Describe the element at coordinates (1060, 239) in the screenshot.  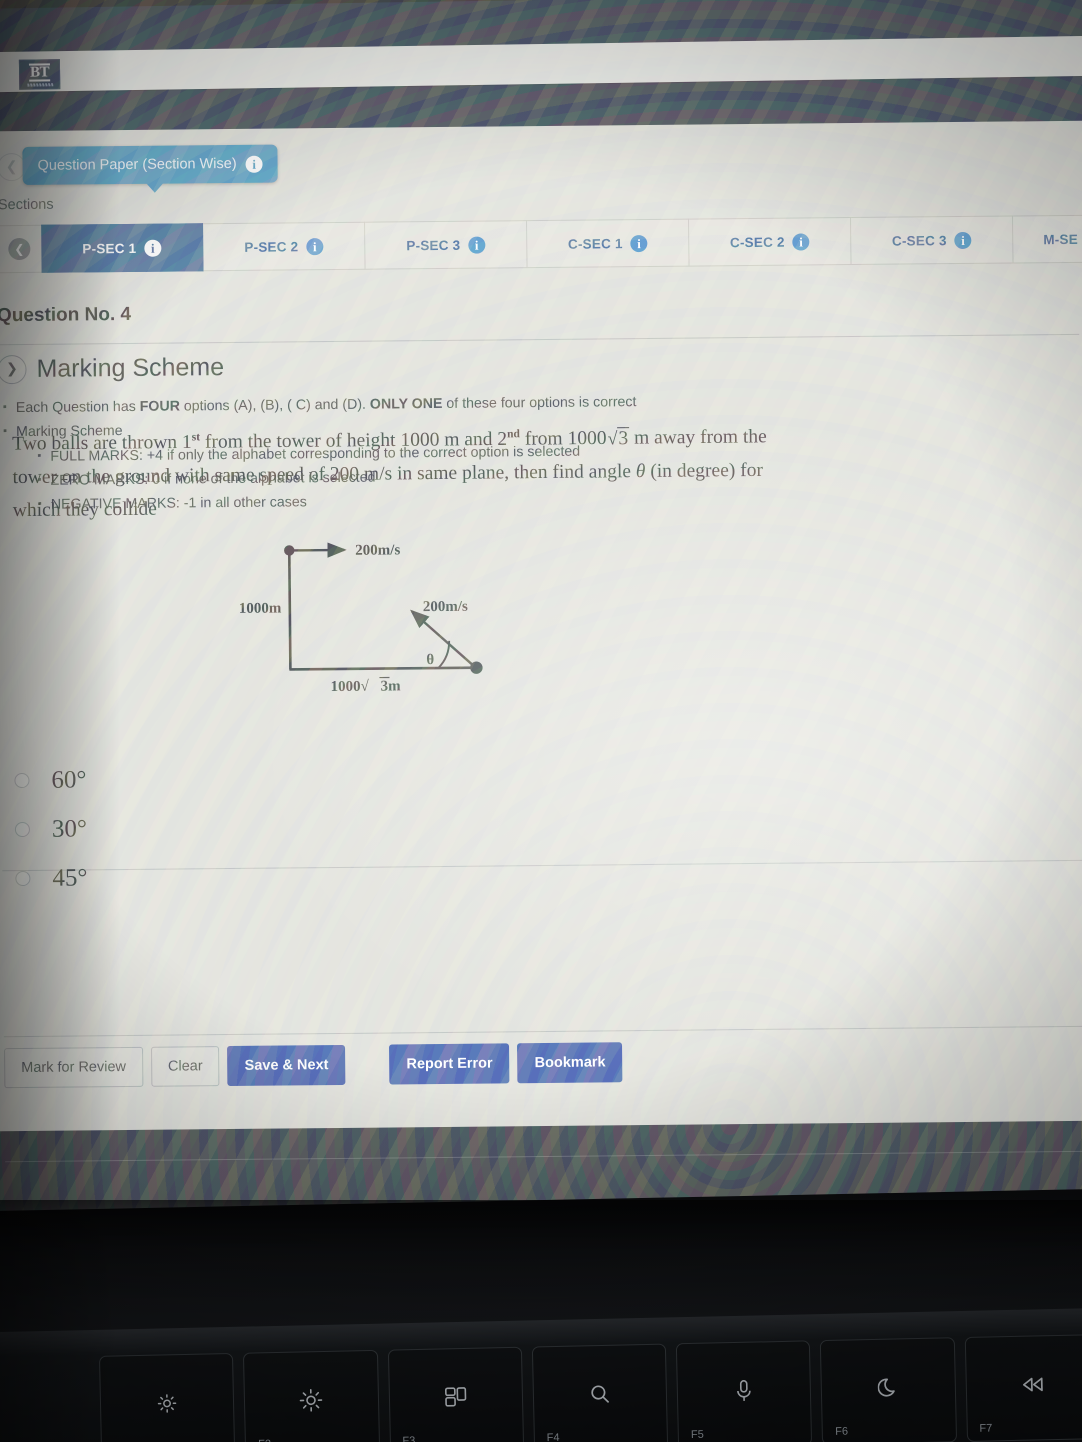
I see `tab-label: M-SE` at that location.